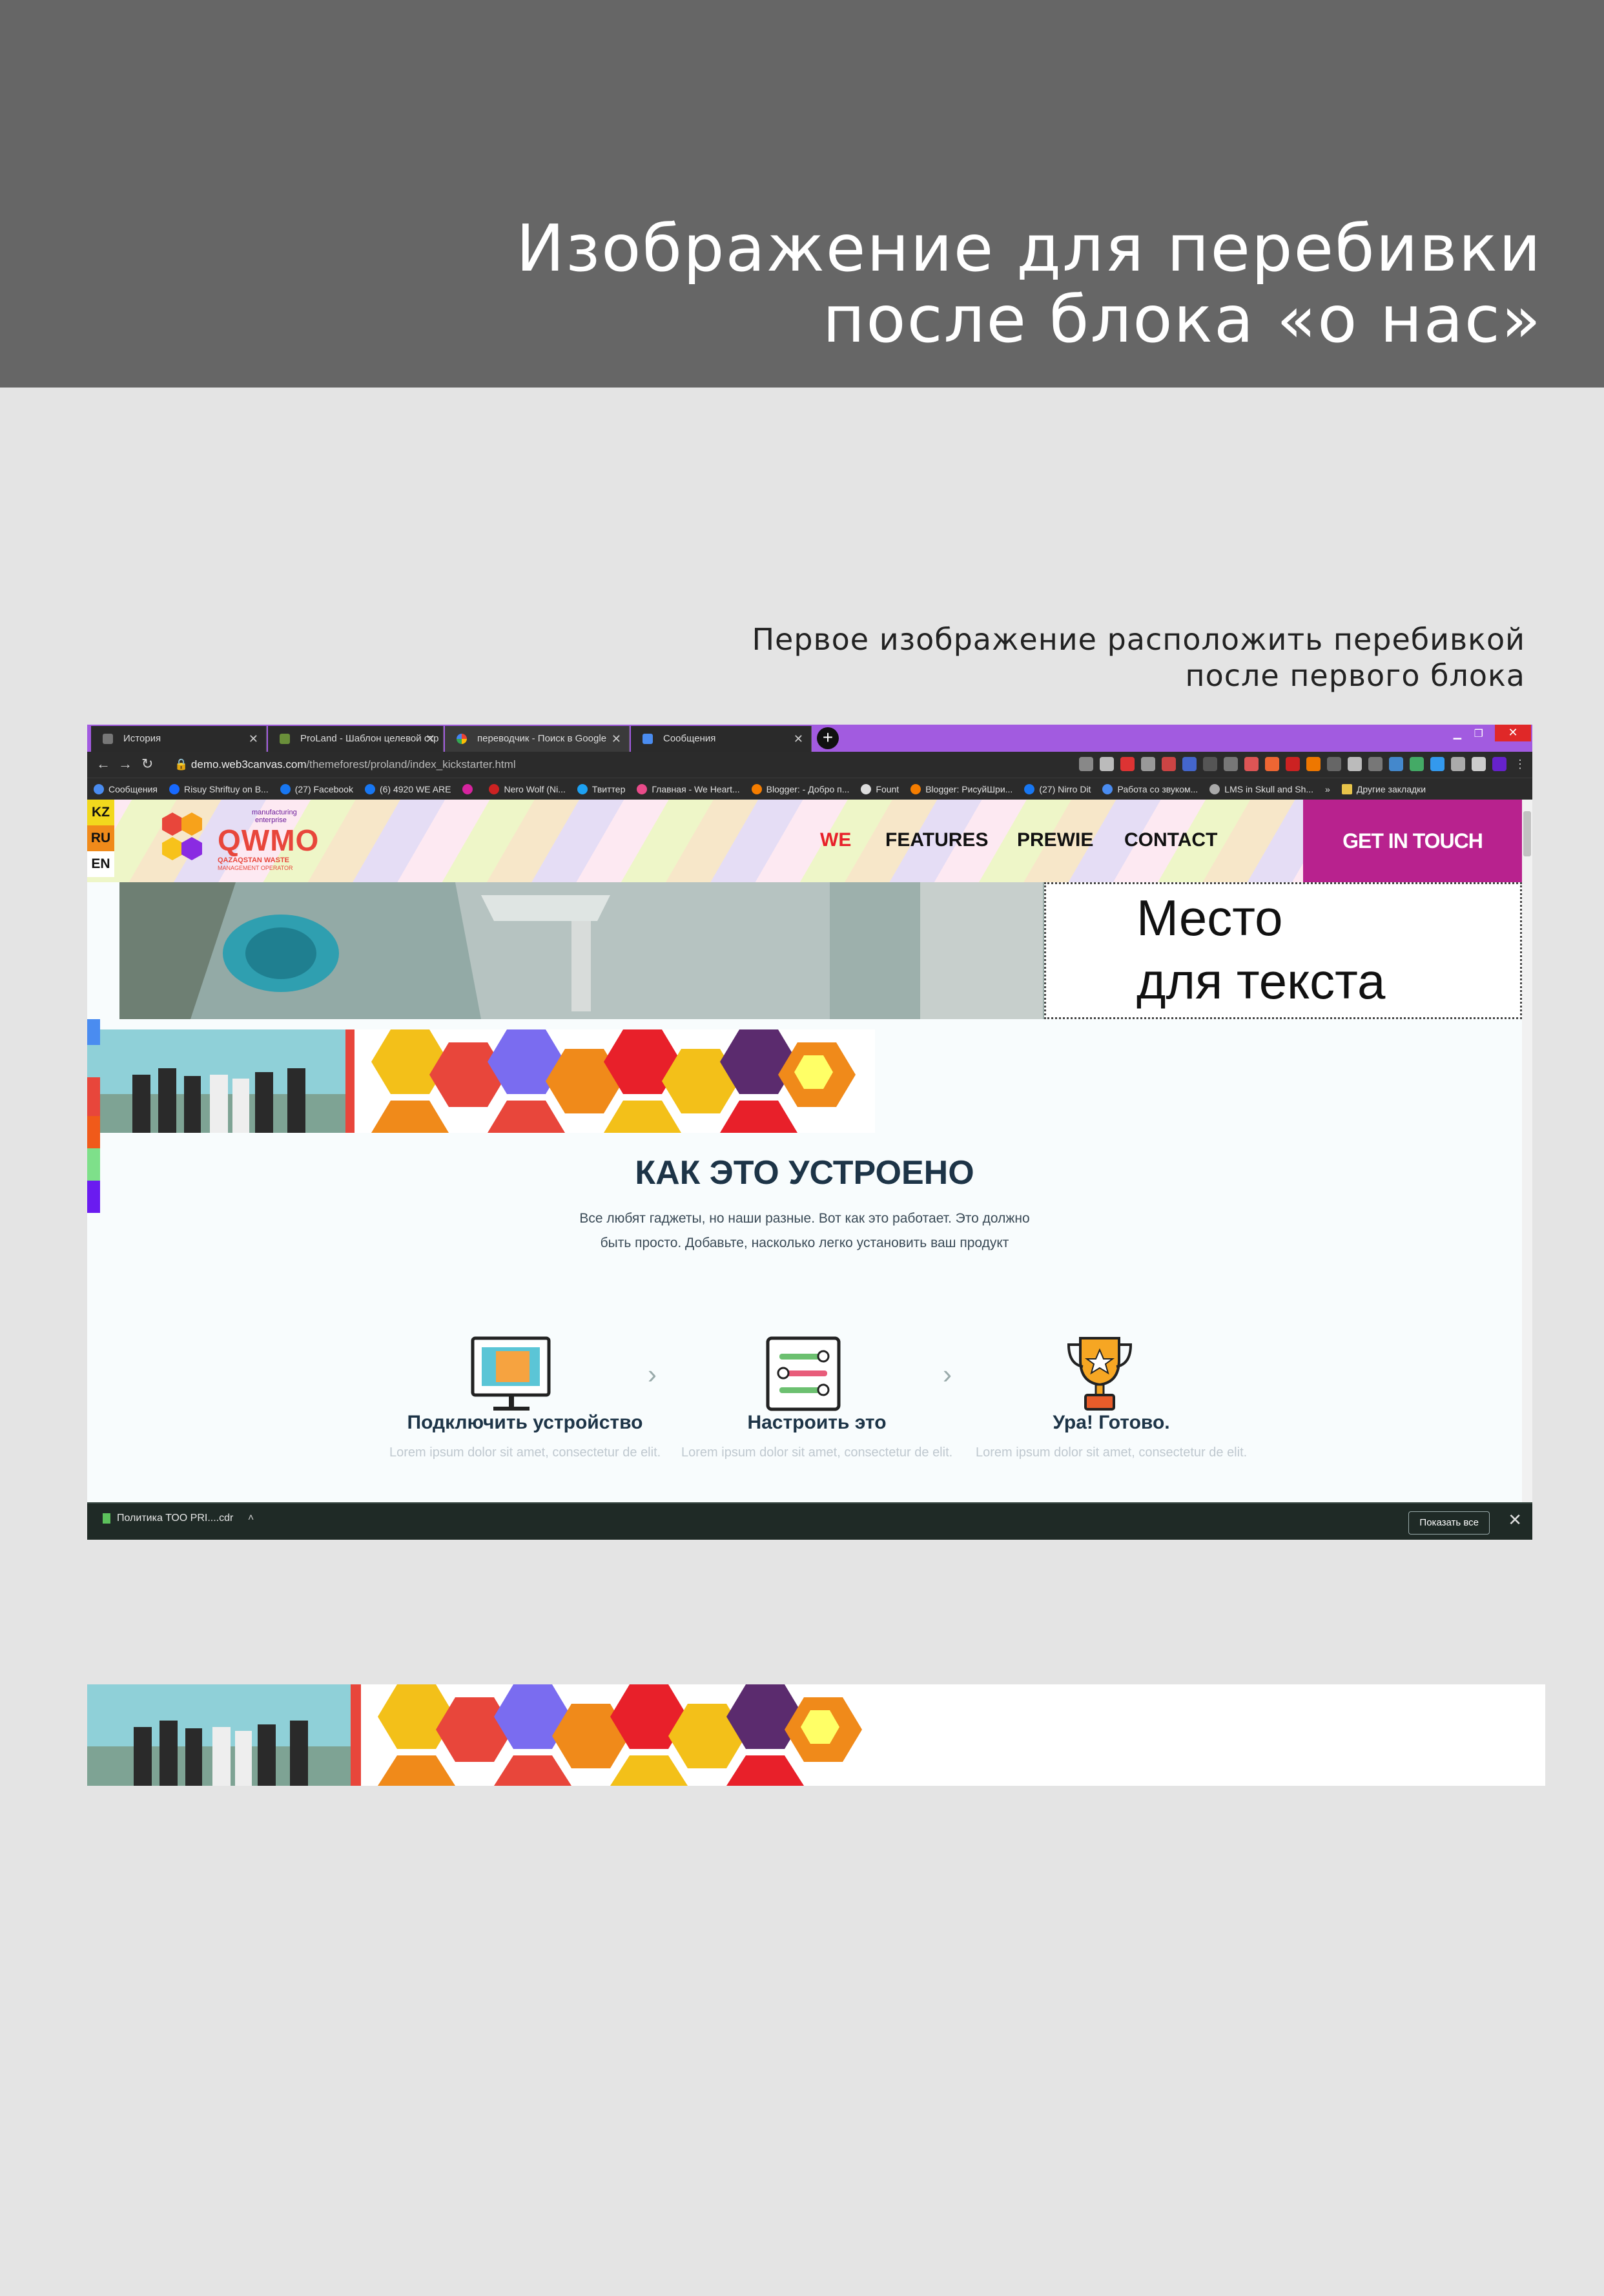 The height and width of the screenshot is (2296, 1604). I want to click on show-all-button: Показать все, so click(1449, 1523).